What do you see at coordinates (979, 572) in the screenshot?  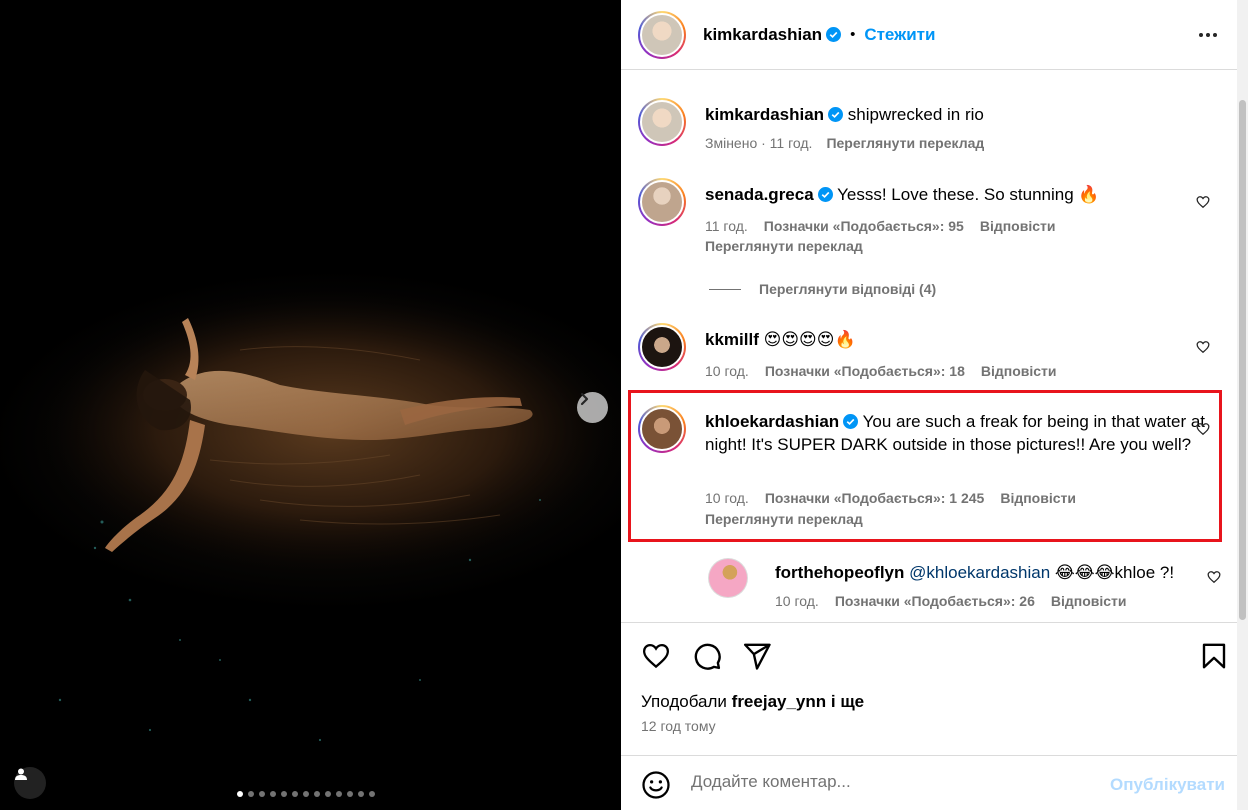 I see `reply-mention: @khloekardashian` at bounding box center [979, 572].